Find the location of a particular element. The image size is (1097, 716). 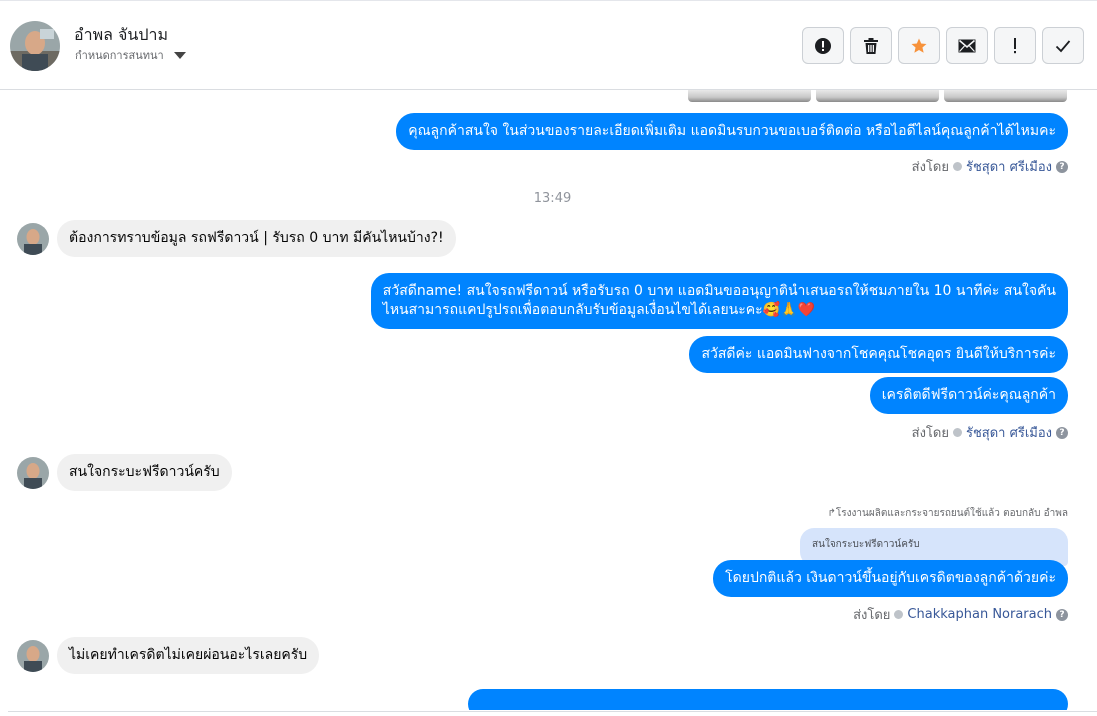

mark-done-button is located at coordinates (1063, 45).